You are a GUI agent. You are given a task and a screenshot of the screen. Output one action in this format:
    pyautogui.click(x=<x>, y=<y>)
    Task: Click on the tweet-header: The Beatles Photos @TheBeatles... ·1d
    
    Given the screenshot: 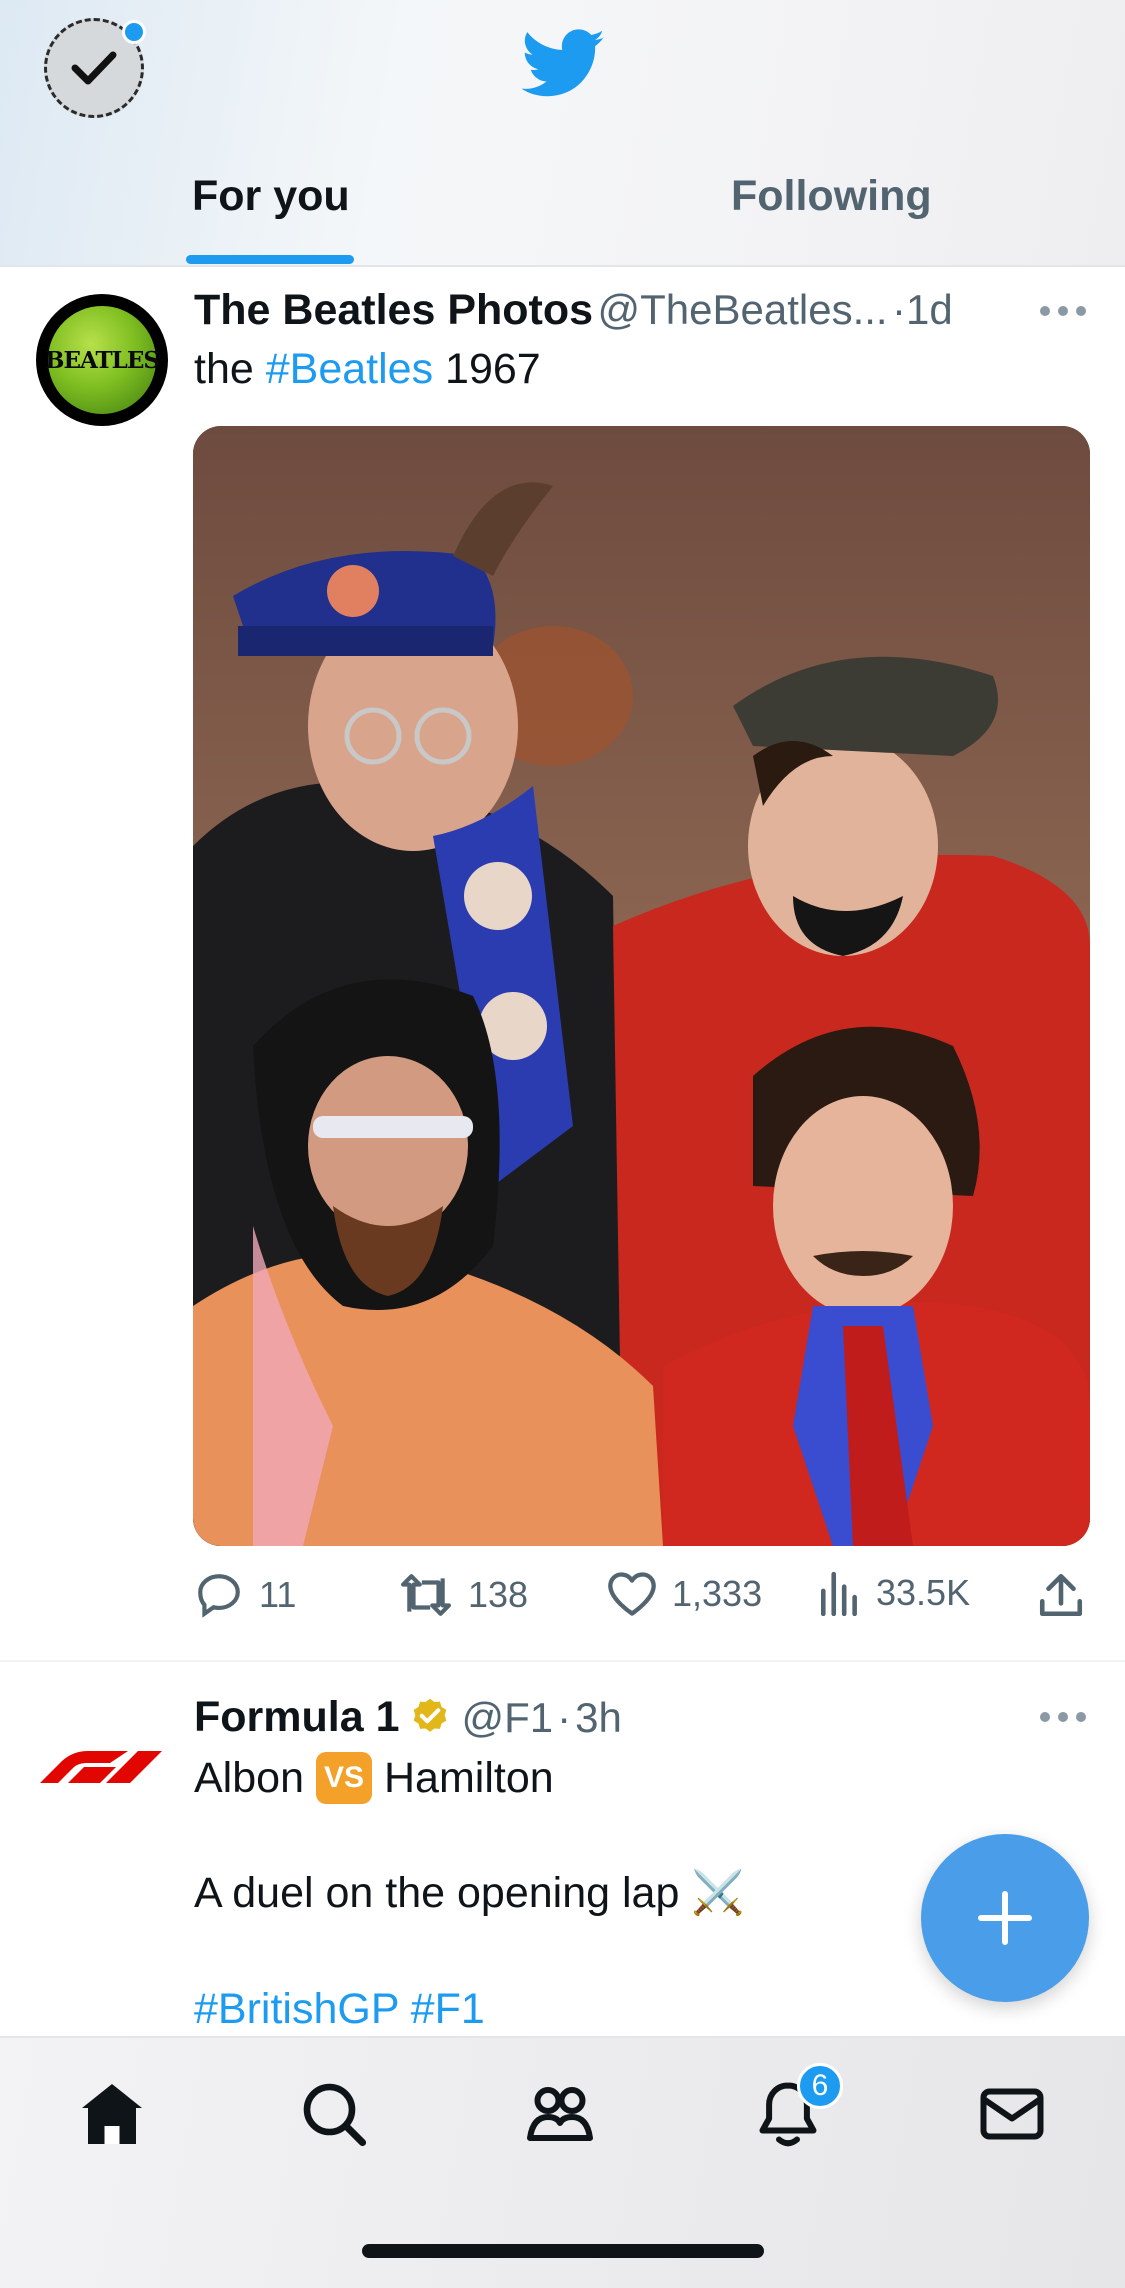 What is the action you would take?
    pyautogui.click(x=573, y=310)
    